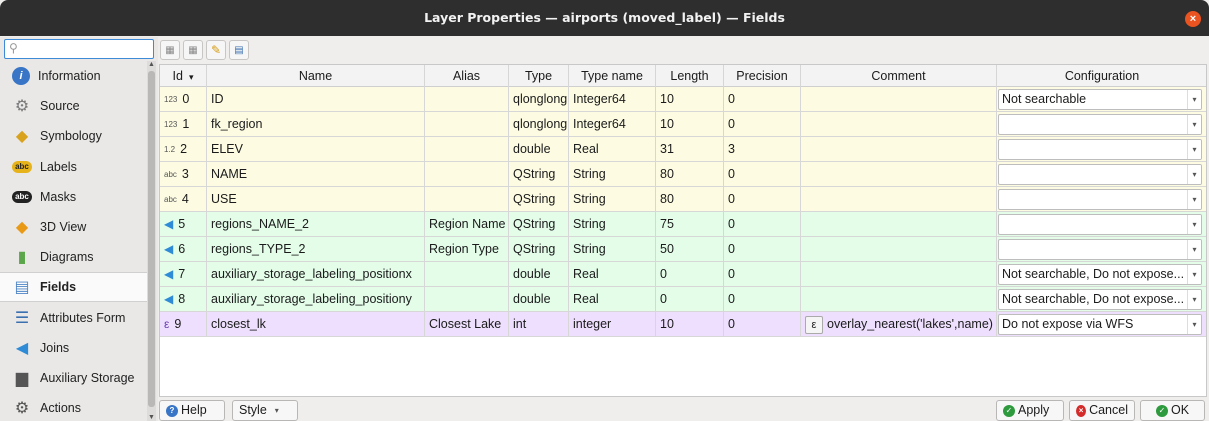 The height and width of the screenshot is (421, 1209). I want to click on column-header-length: Length, so click(690, 76).